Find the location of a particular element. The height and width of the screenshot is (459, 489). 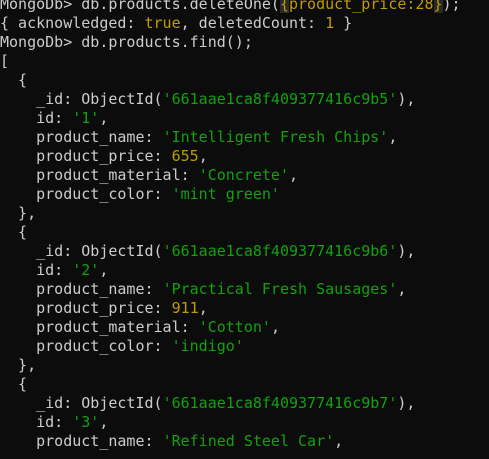

terminal-text-segment: 911 is located at coordinates (185, 308).